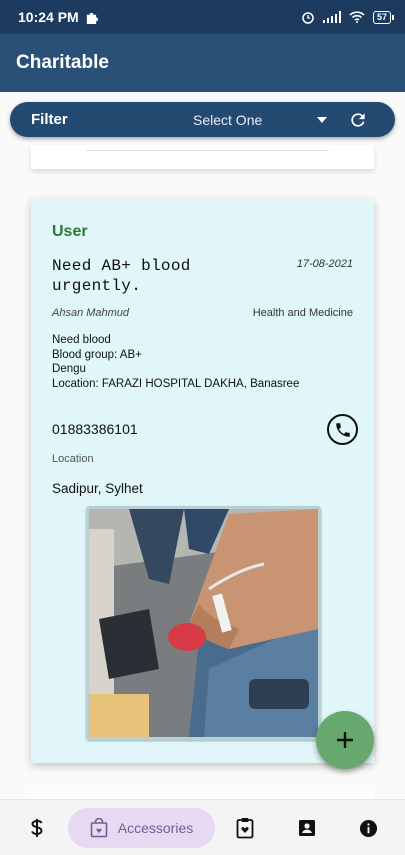  I want to click on phone-icon, so click(342, 429).